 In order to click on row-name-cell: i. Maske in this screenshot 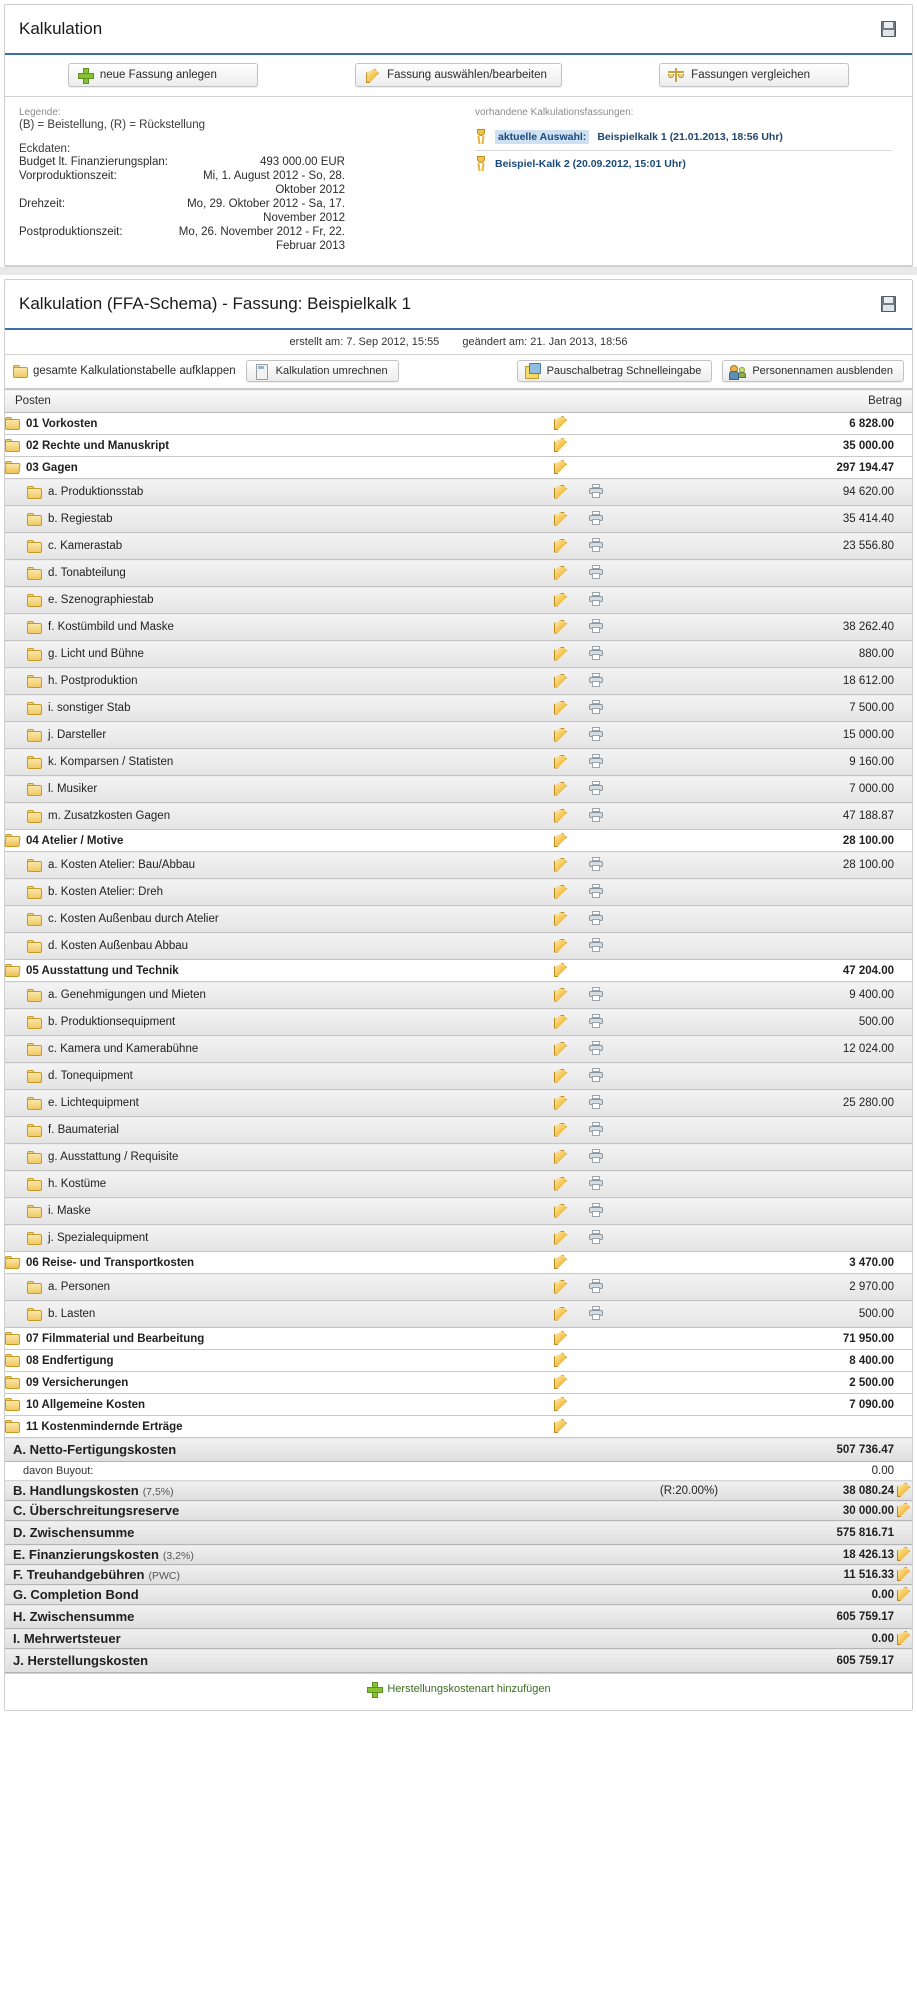, I will do `click(273, 1211)`.